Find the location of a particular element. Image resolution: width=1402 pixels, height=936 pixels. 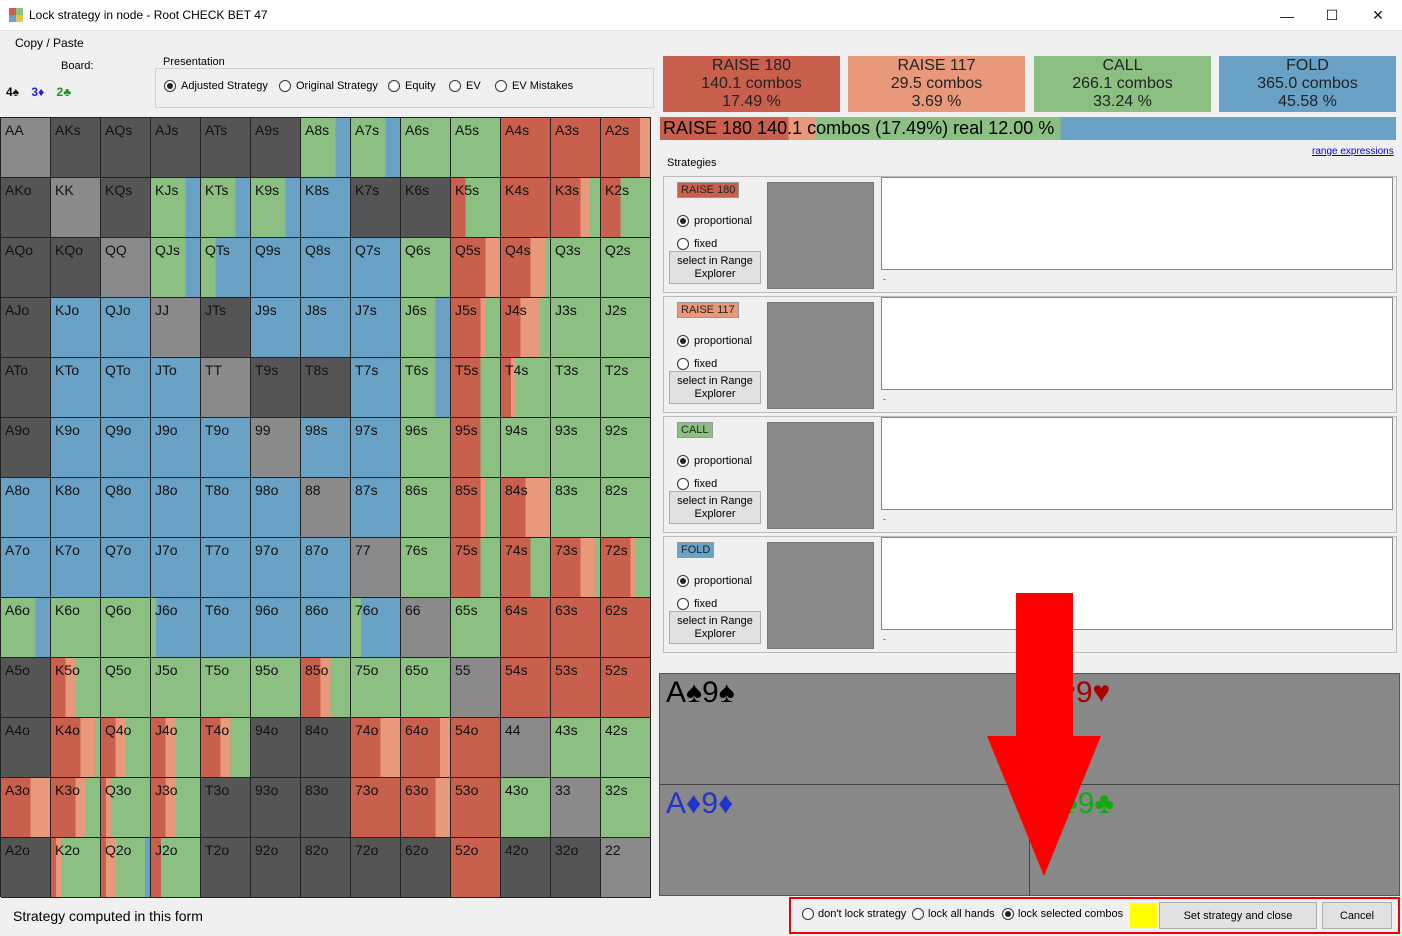

hand-cell-T6s: T6s is located at coordinates (426, 388).